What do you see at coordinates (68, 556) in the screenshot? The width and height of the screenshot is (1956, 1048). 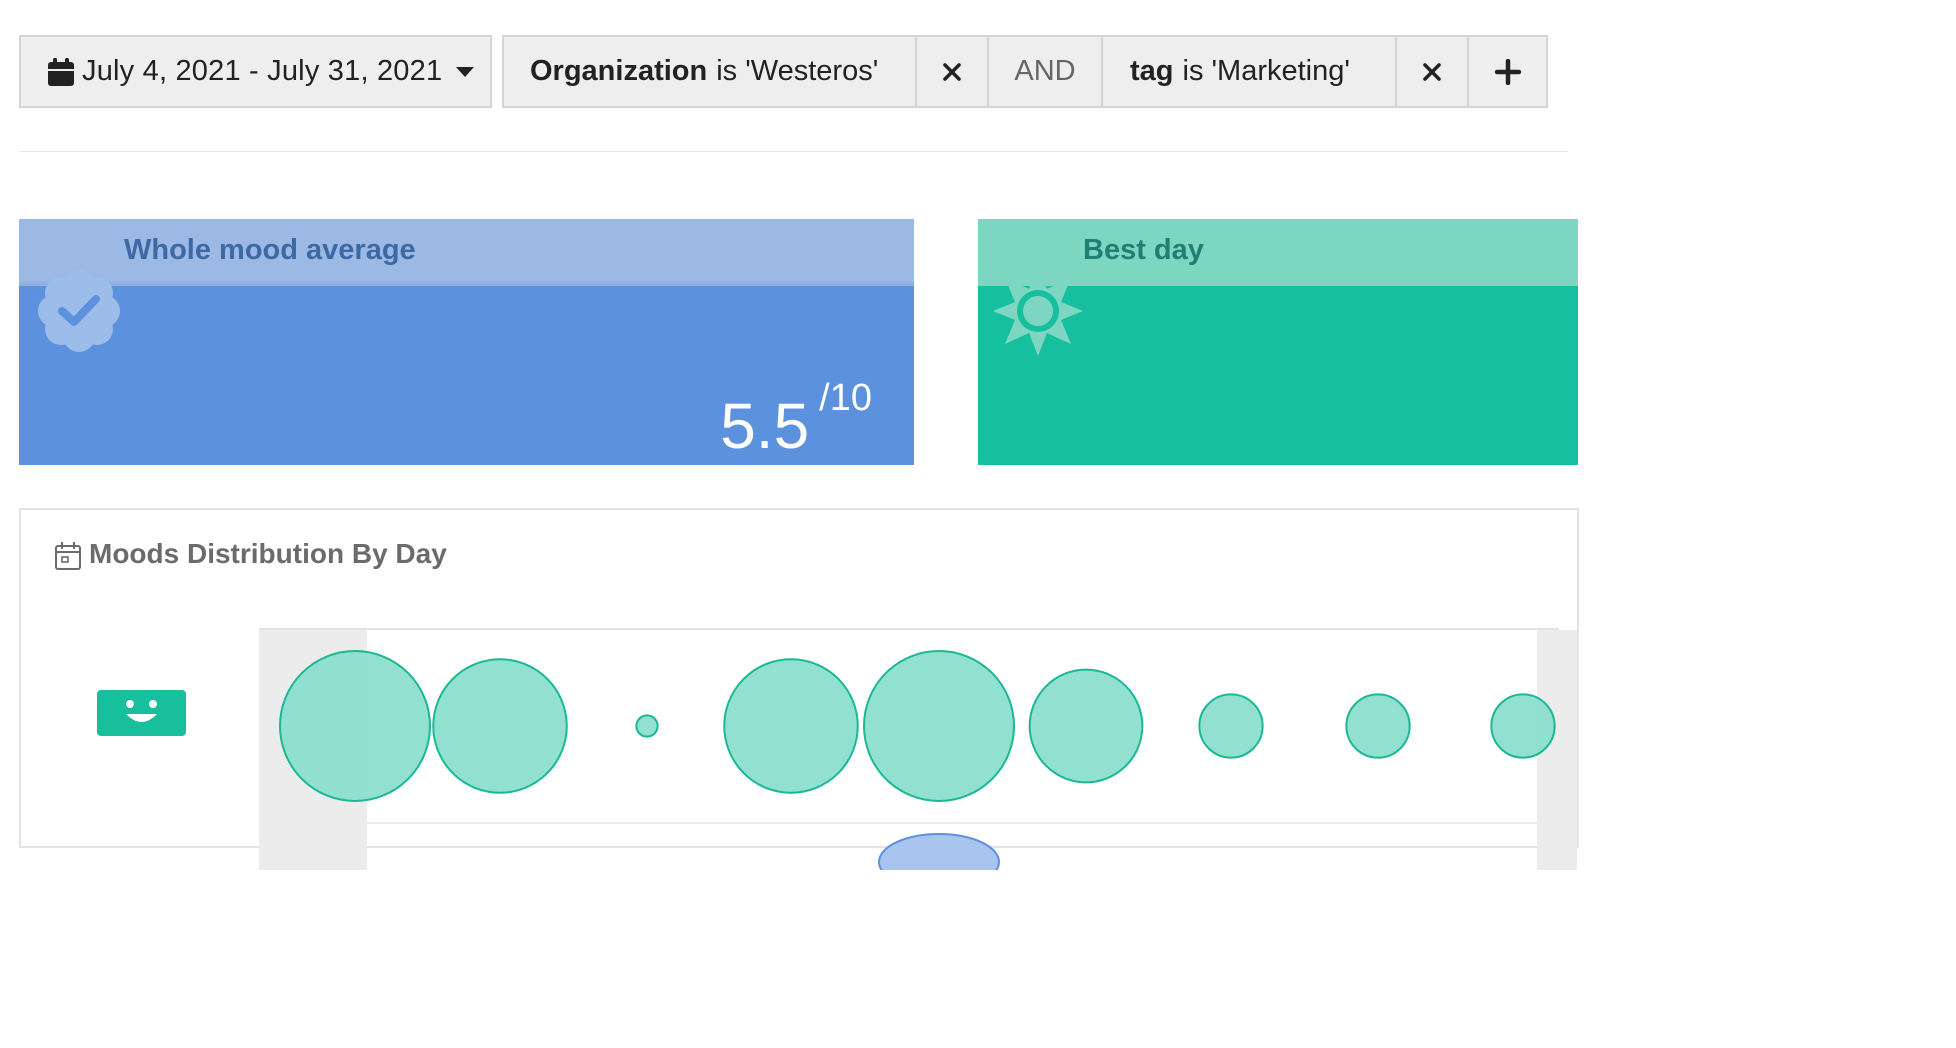 I see `calendar-outline-icon` at bounding box center [68, 556].